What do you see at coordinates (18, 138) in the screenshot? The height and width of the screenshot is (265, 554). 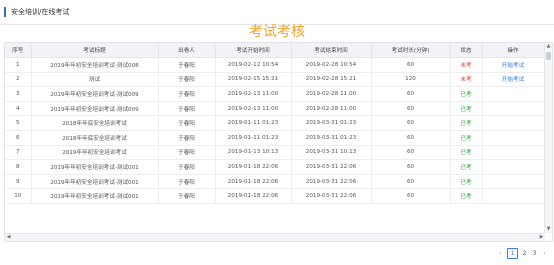 I see `cell-no: 6` at bounding box center [18, 138].